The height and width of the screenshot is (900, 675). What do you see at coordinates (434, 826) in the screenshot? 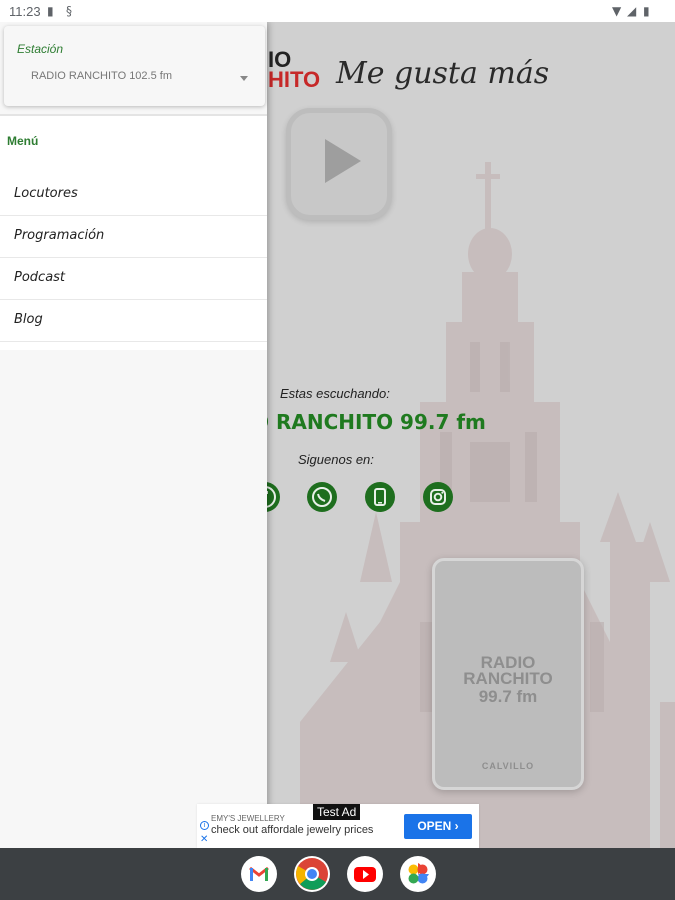
I see `ad-open-label: OPEN` at bounding box center [434, 826].